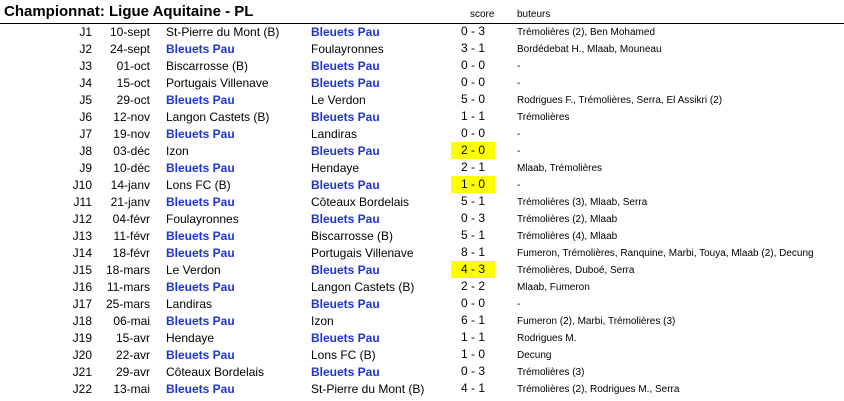 The height and width of the screenshot is (401, 844). Describe the element at coordinates (82, 270) in the screenshot. I see `match-round: J15` at that location.